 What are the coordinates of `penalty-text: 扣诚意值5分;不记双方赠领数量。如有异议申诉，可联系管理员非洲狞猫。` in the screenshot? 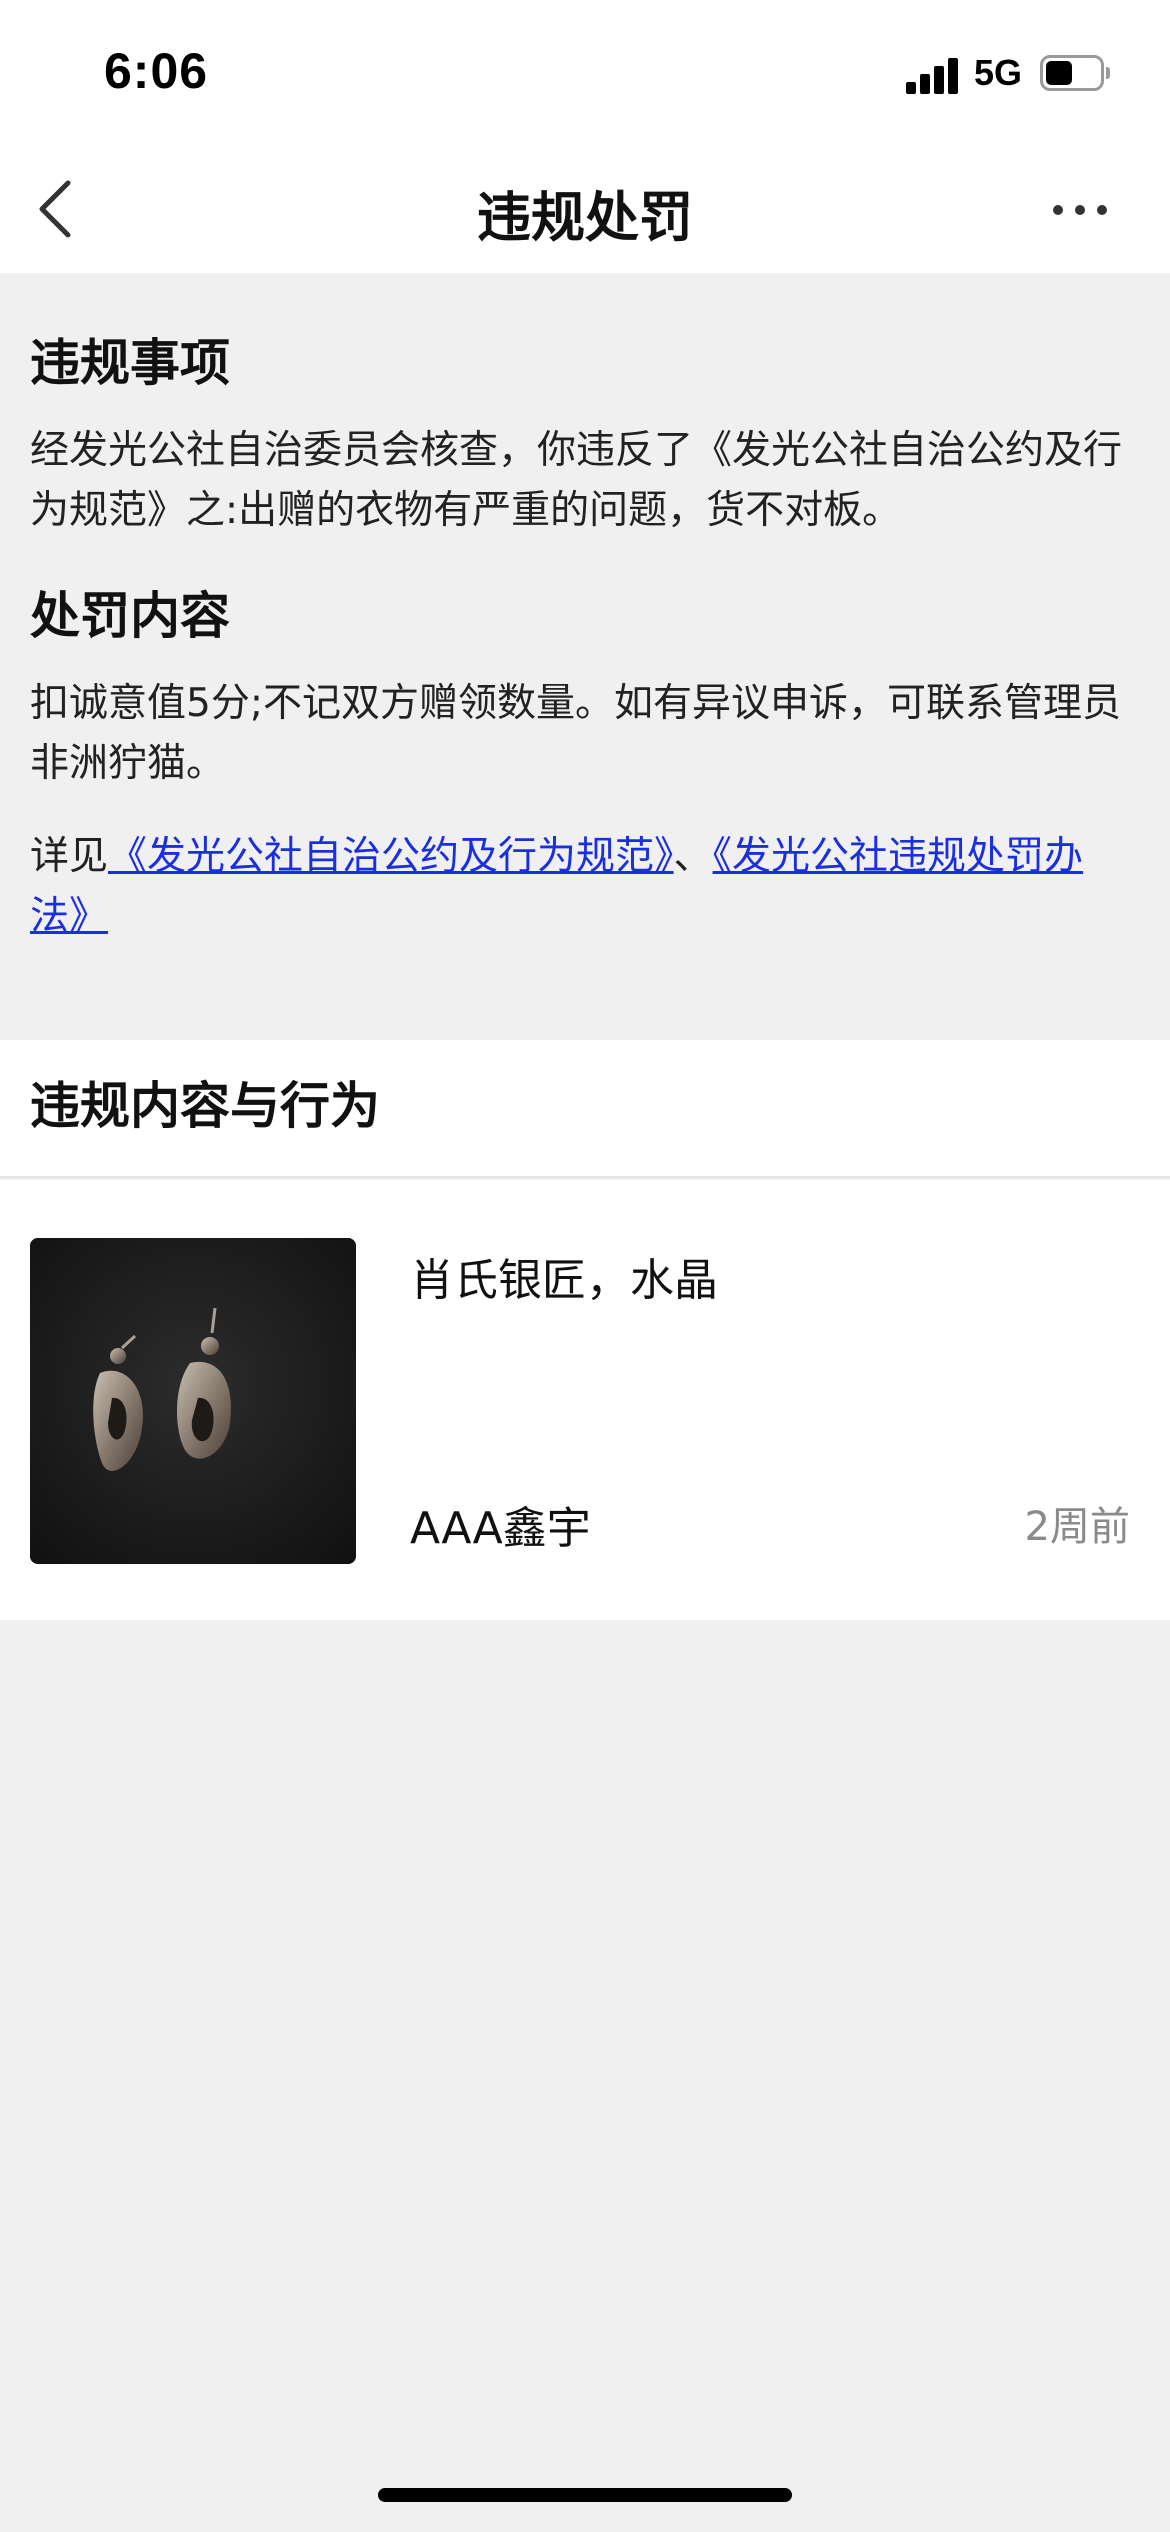 It's located at (575, 733).